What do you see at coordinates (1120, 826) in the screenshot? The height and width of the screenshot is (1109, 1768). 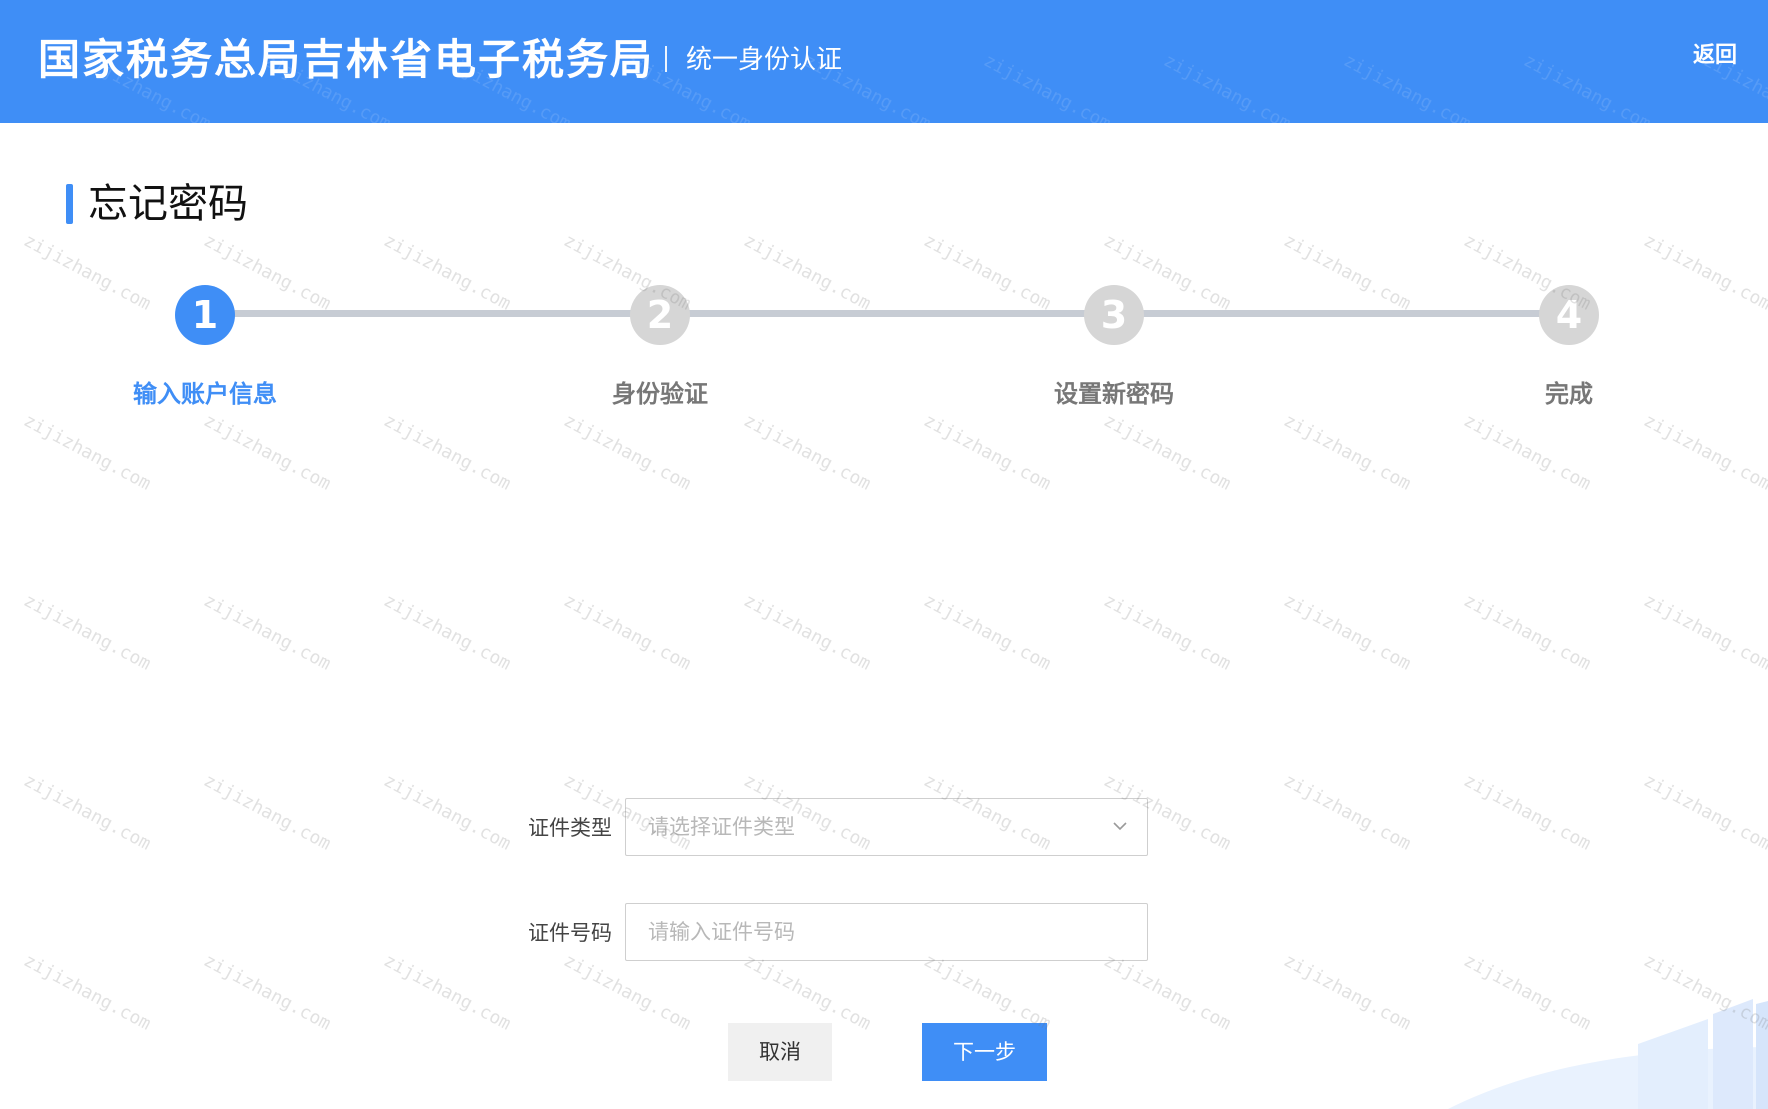 I see `chevron-down-icon` at bounding box center [1120, 826].